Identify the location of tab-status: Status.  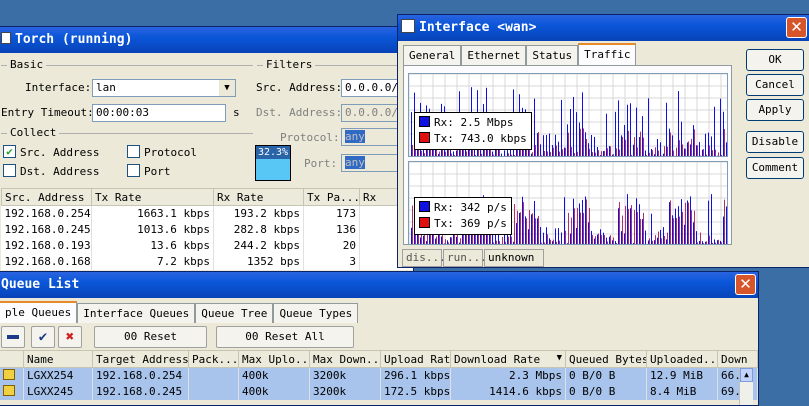
(552, 55).